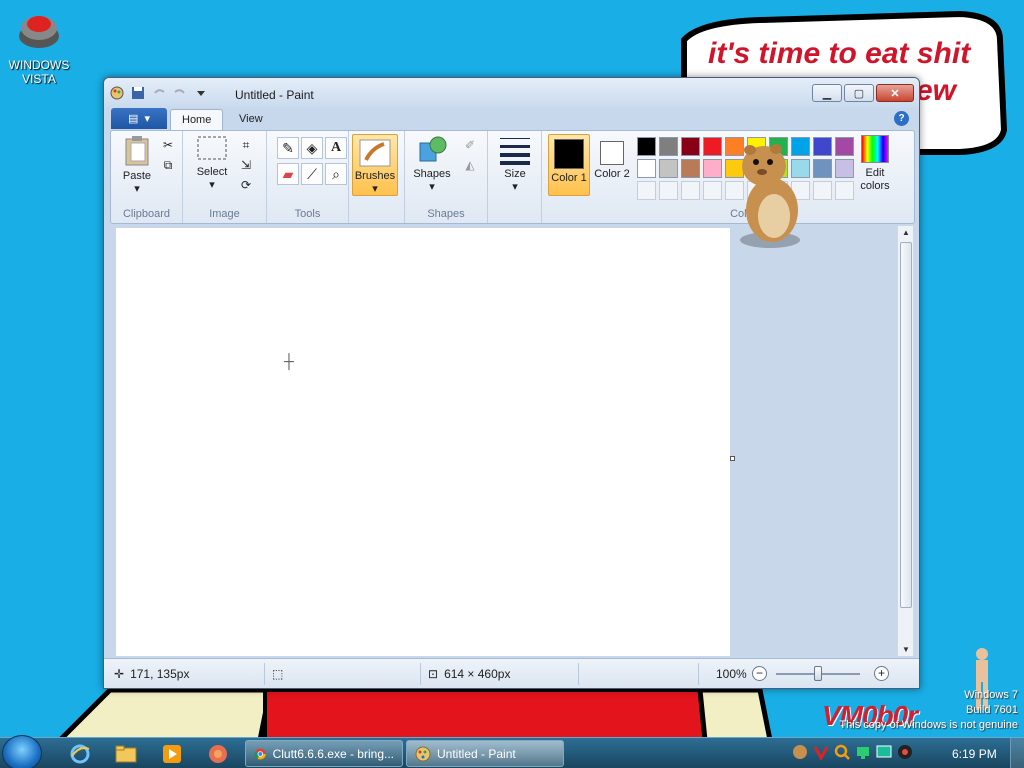 The width and height of the screenshot is (1024, 768). Describe the element at coordinates (246, 185) in the screenshot. I see `rotate-icon: ⟳` at that location.